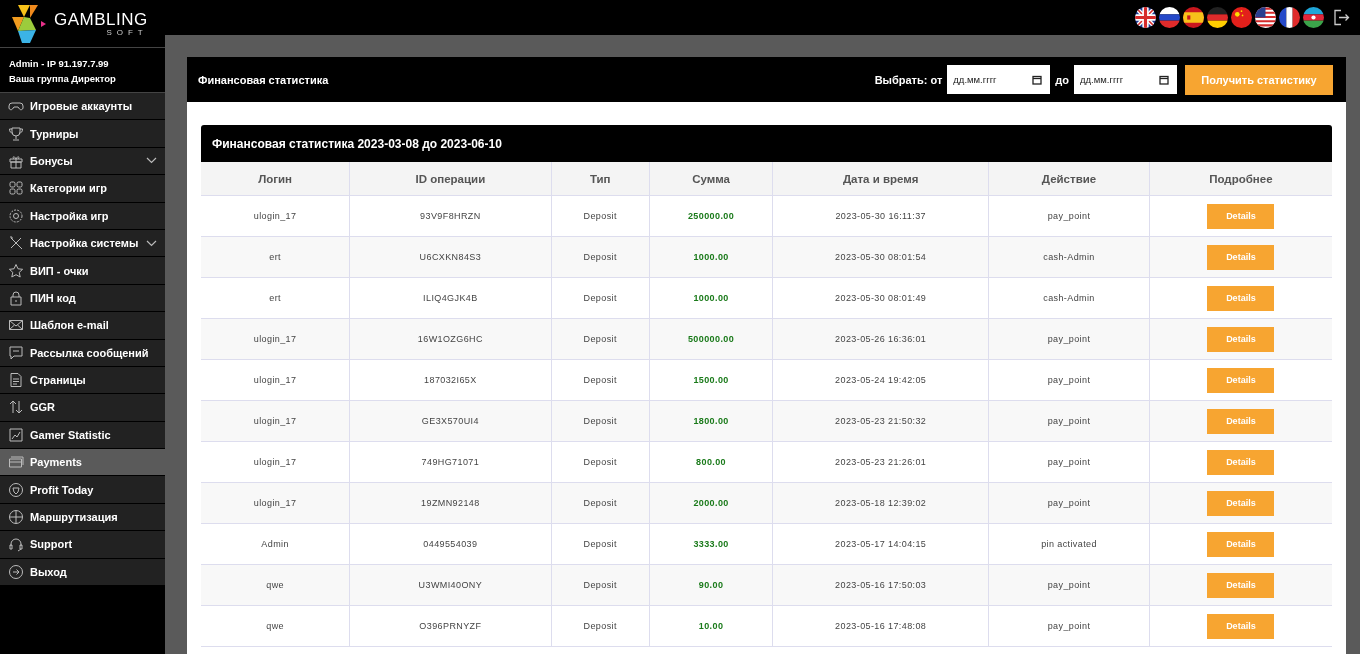  I want to click on column-header: Подробнее, so click(1240, 179).